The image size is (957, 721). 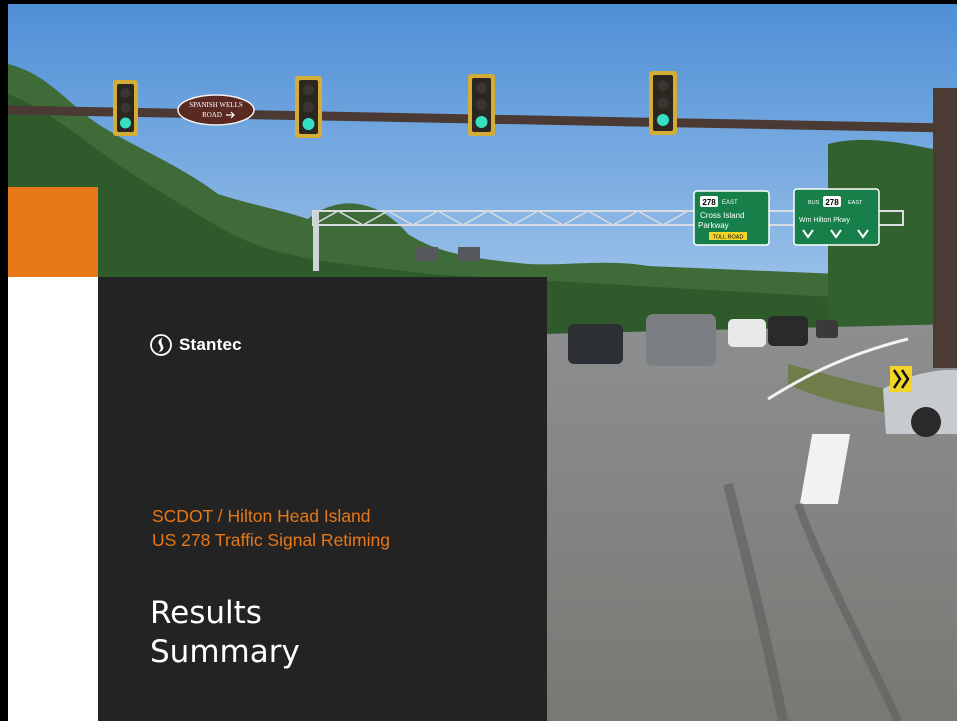 What do you see at coordinates (53, 232) in the screenshot?
I see `accent-square` at bounding box center [53, 232].